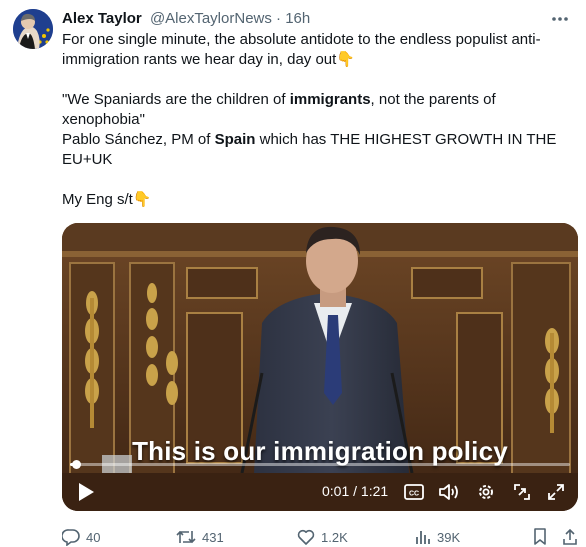 The height and width of the screenshot is (547, 586). Describe the element at coordinates (355, 491) in the screenshot. I see `video-time: 0:01 / 1:21` at that location.